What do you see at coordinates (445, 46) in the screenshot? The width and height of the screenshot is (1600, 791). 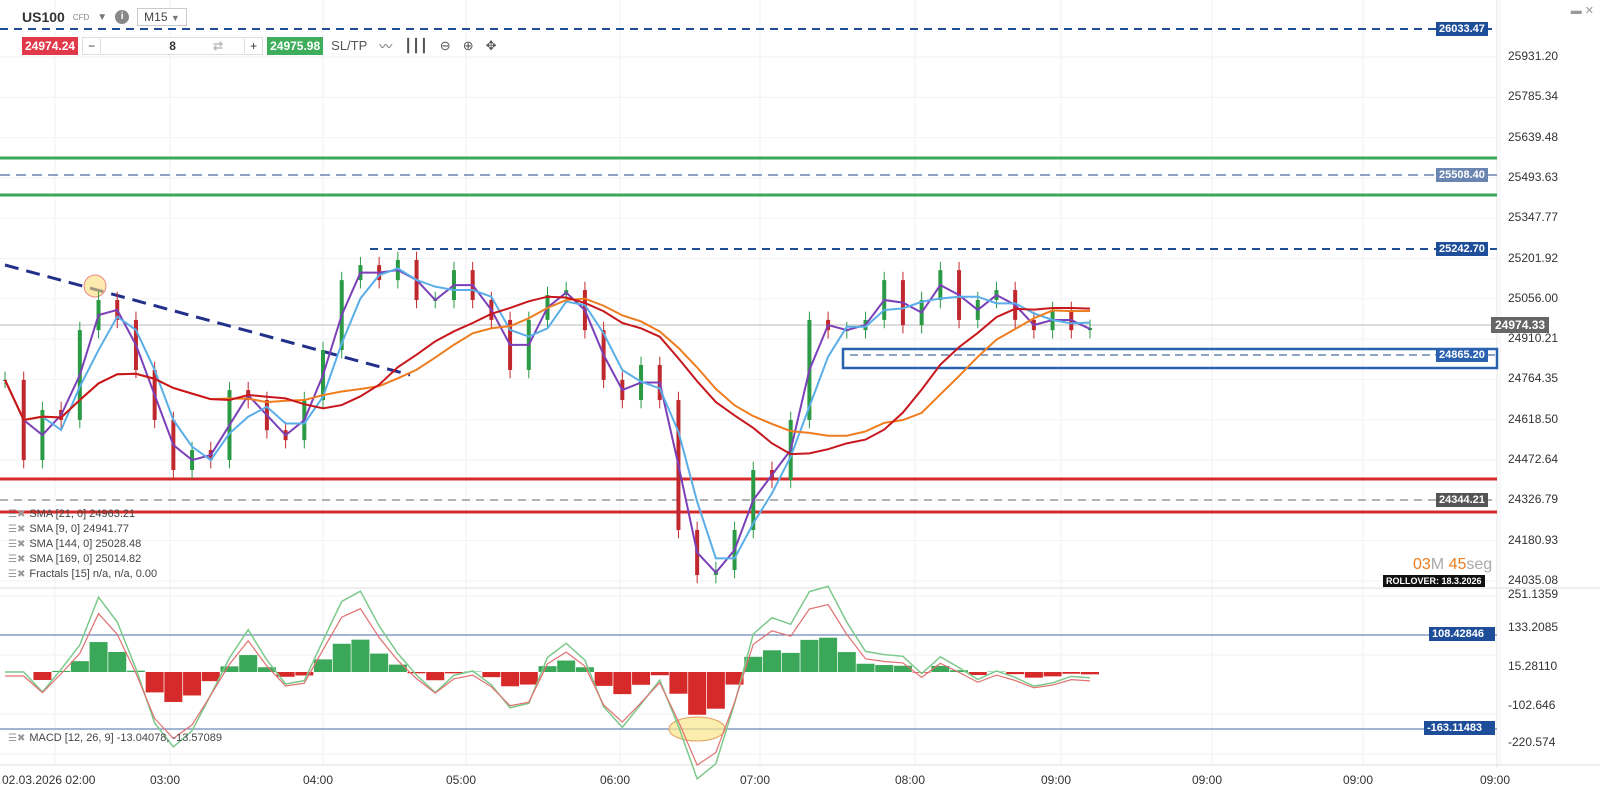 I see `zoom-out-icon: ⊖` at bounding box center [445, 46].